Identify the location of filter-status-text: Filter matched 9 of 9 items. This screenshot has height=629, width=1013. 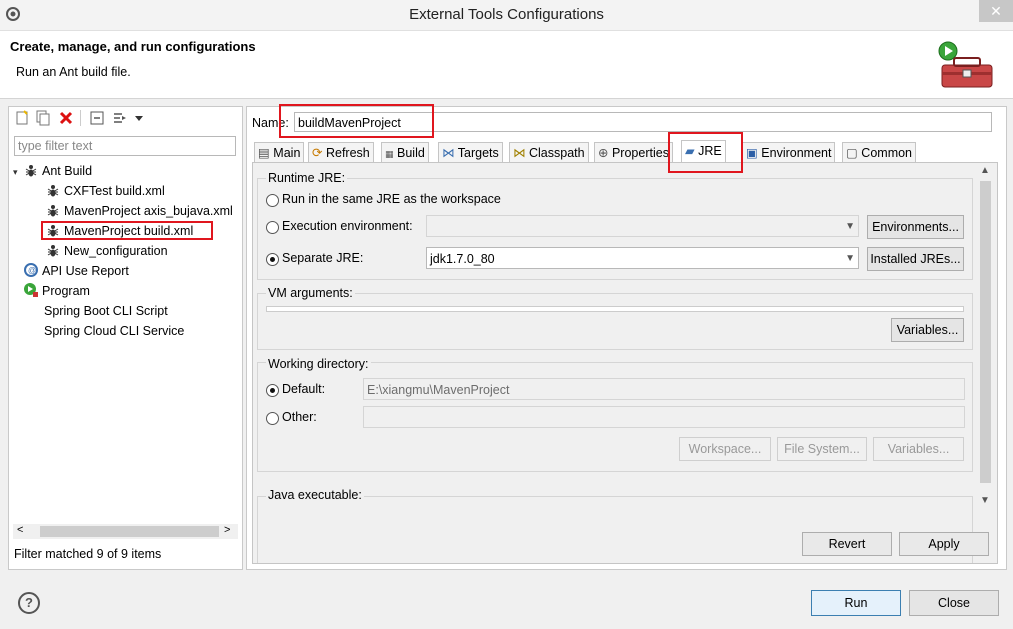
(88, 554).